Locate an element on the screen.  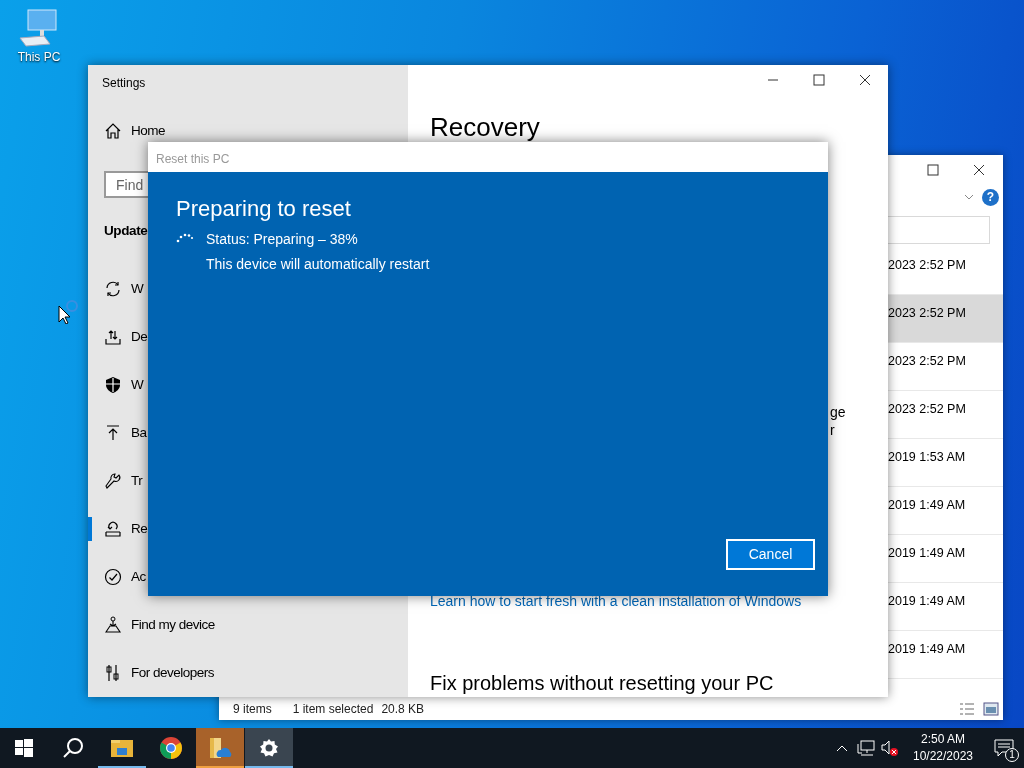
chevron-up-icon is located at coordinates (842, 748).